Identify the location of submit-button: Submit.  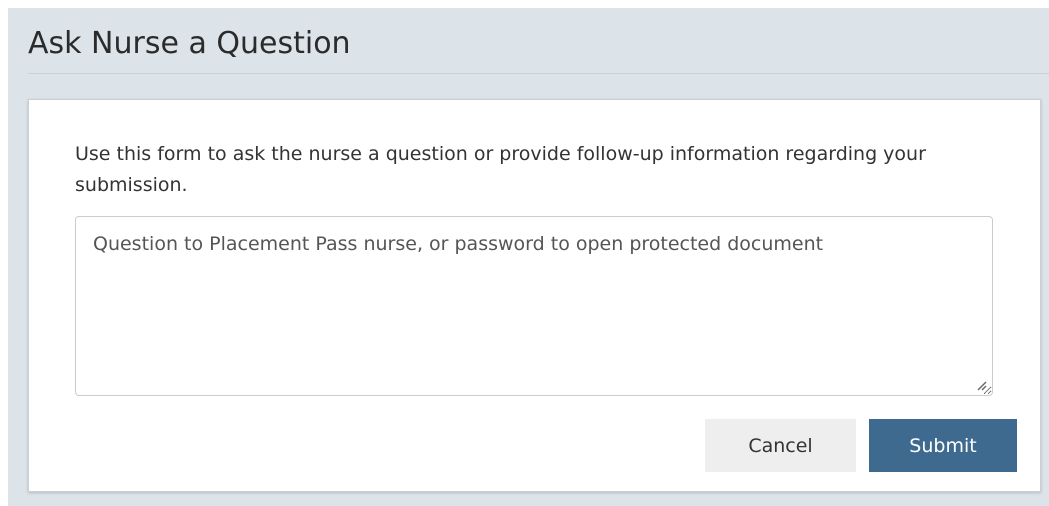
(943, 445).